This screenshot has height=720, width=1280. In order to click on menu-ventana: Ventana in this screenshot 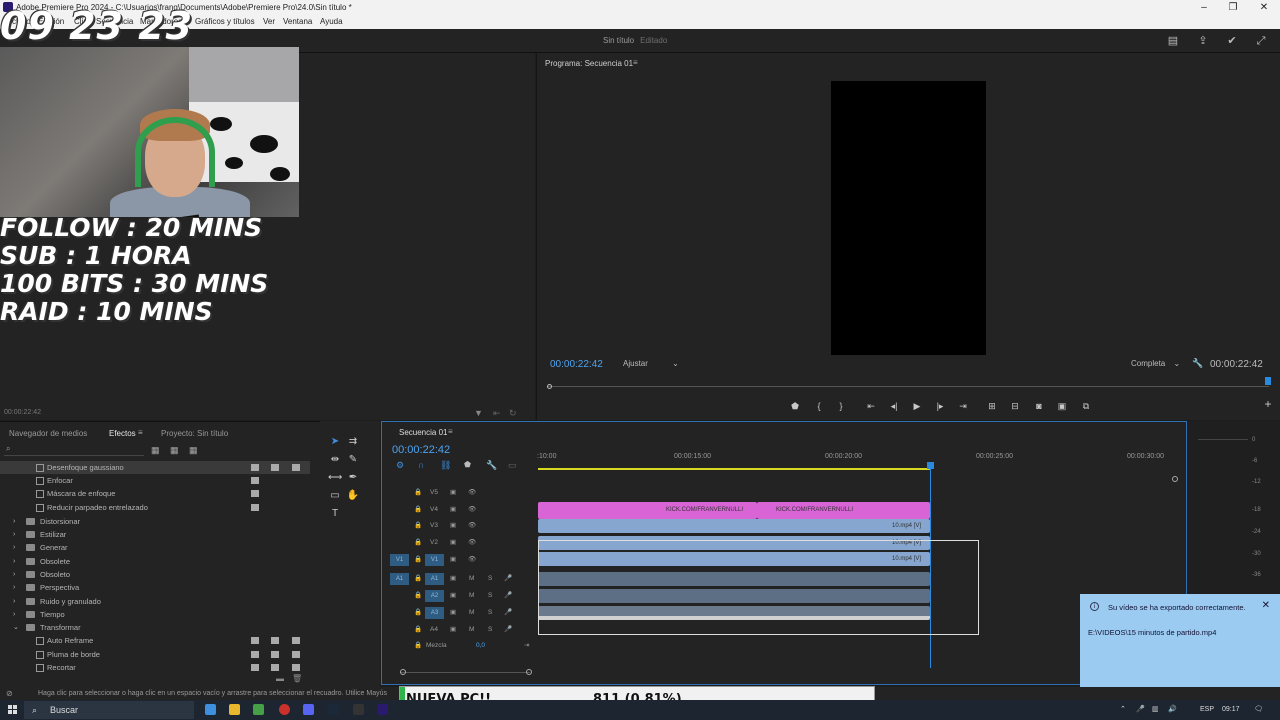, I will do `click(297, 22)`.